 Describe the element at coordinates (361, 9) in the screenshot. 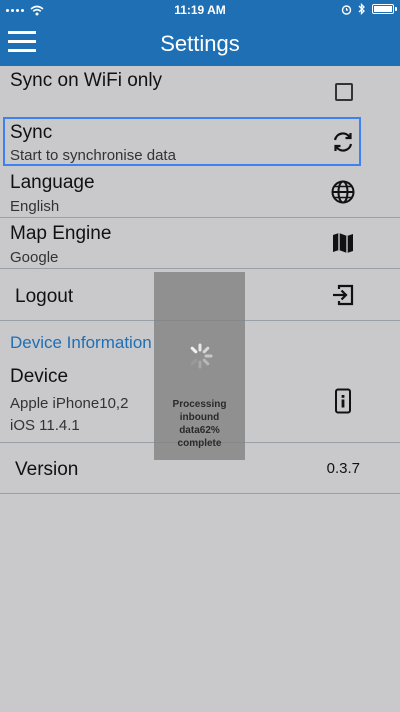

I see `bluetooth-icon` at that location.